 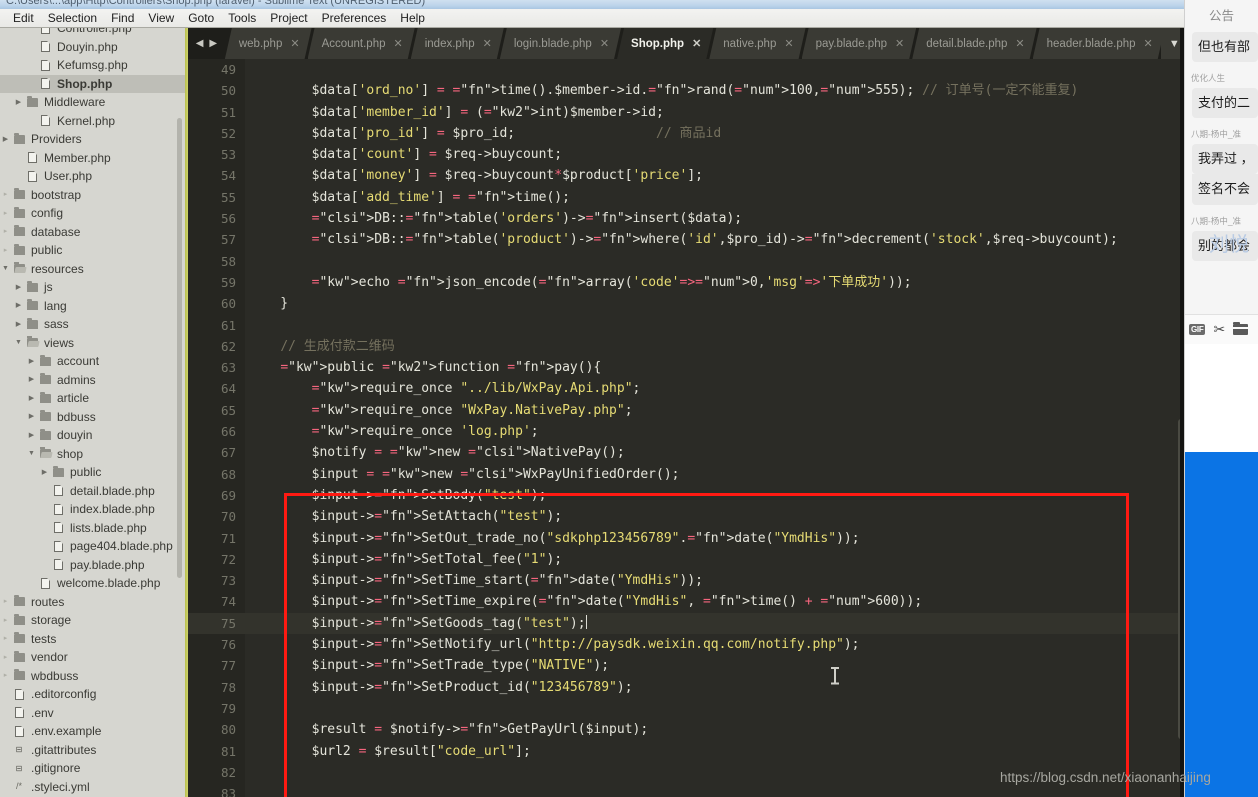 What do you see at coordinates (93, 158) in the screenshot?
I see `file-tree-item: Member.php` at bounding box center [93, 158].